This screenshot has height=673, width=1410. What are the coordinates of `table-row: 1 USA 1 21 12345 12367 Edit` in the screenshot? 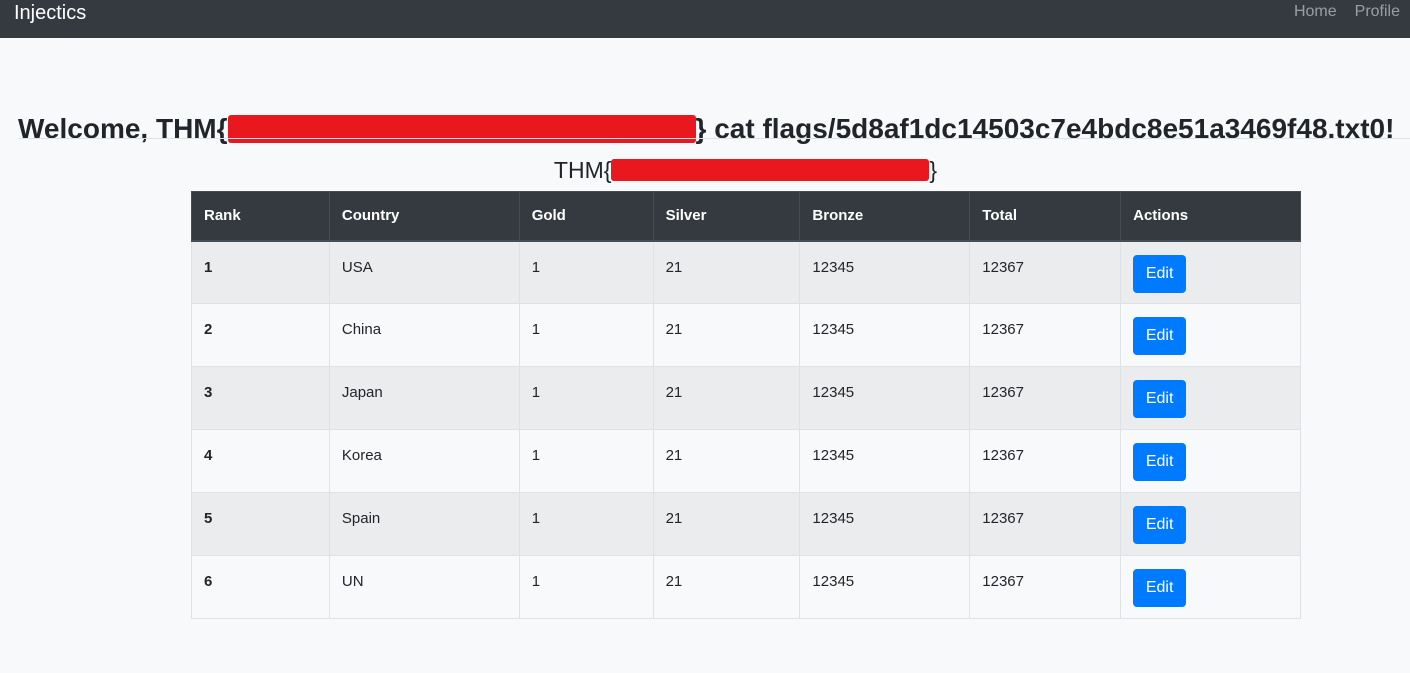 It's located at (746, 272).